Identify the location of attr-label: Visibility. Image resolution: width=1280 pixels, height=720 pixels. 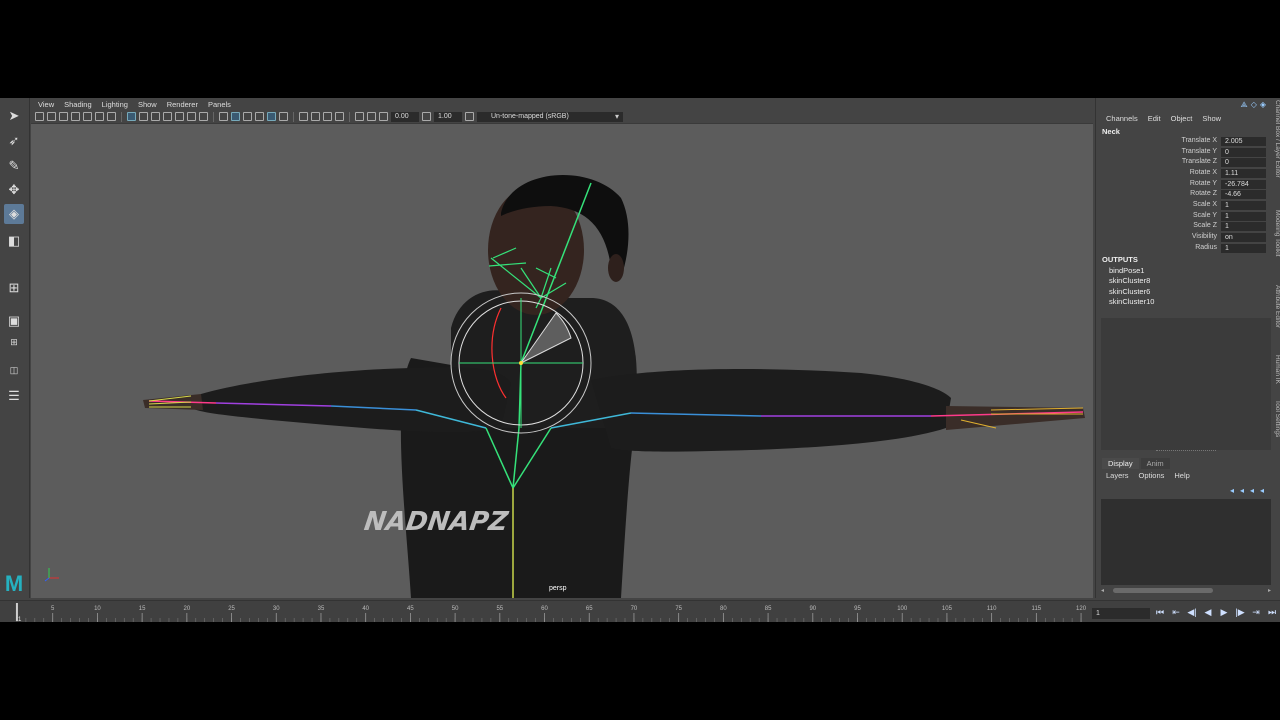
(1204, 236).